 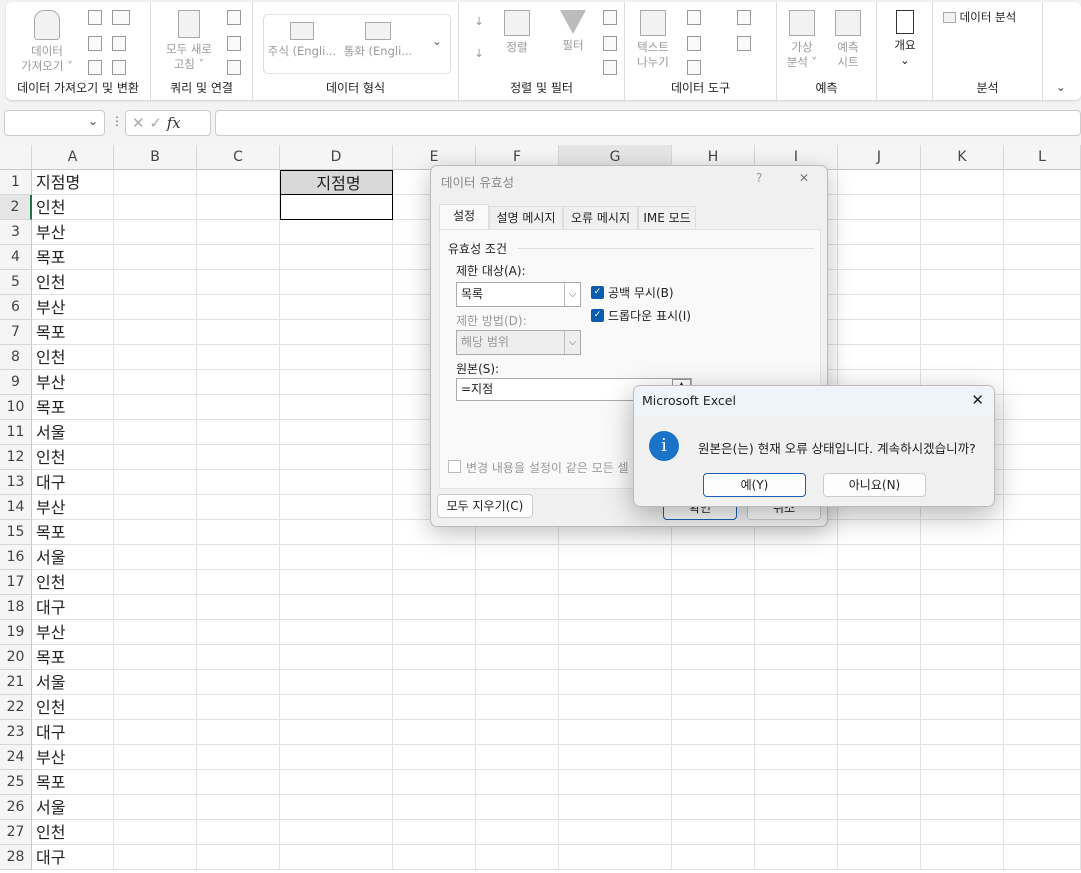 I want to click on cell-C24, so click(x=238, y=757).